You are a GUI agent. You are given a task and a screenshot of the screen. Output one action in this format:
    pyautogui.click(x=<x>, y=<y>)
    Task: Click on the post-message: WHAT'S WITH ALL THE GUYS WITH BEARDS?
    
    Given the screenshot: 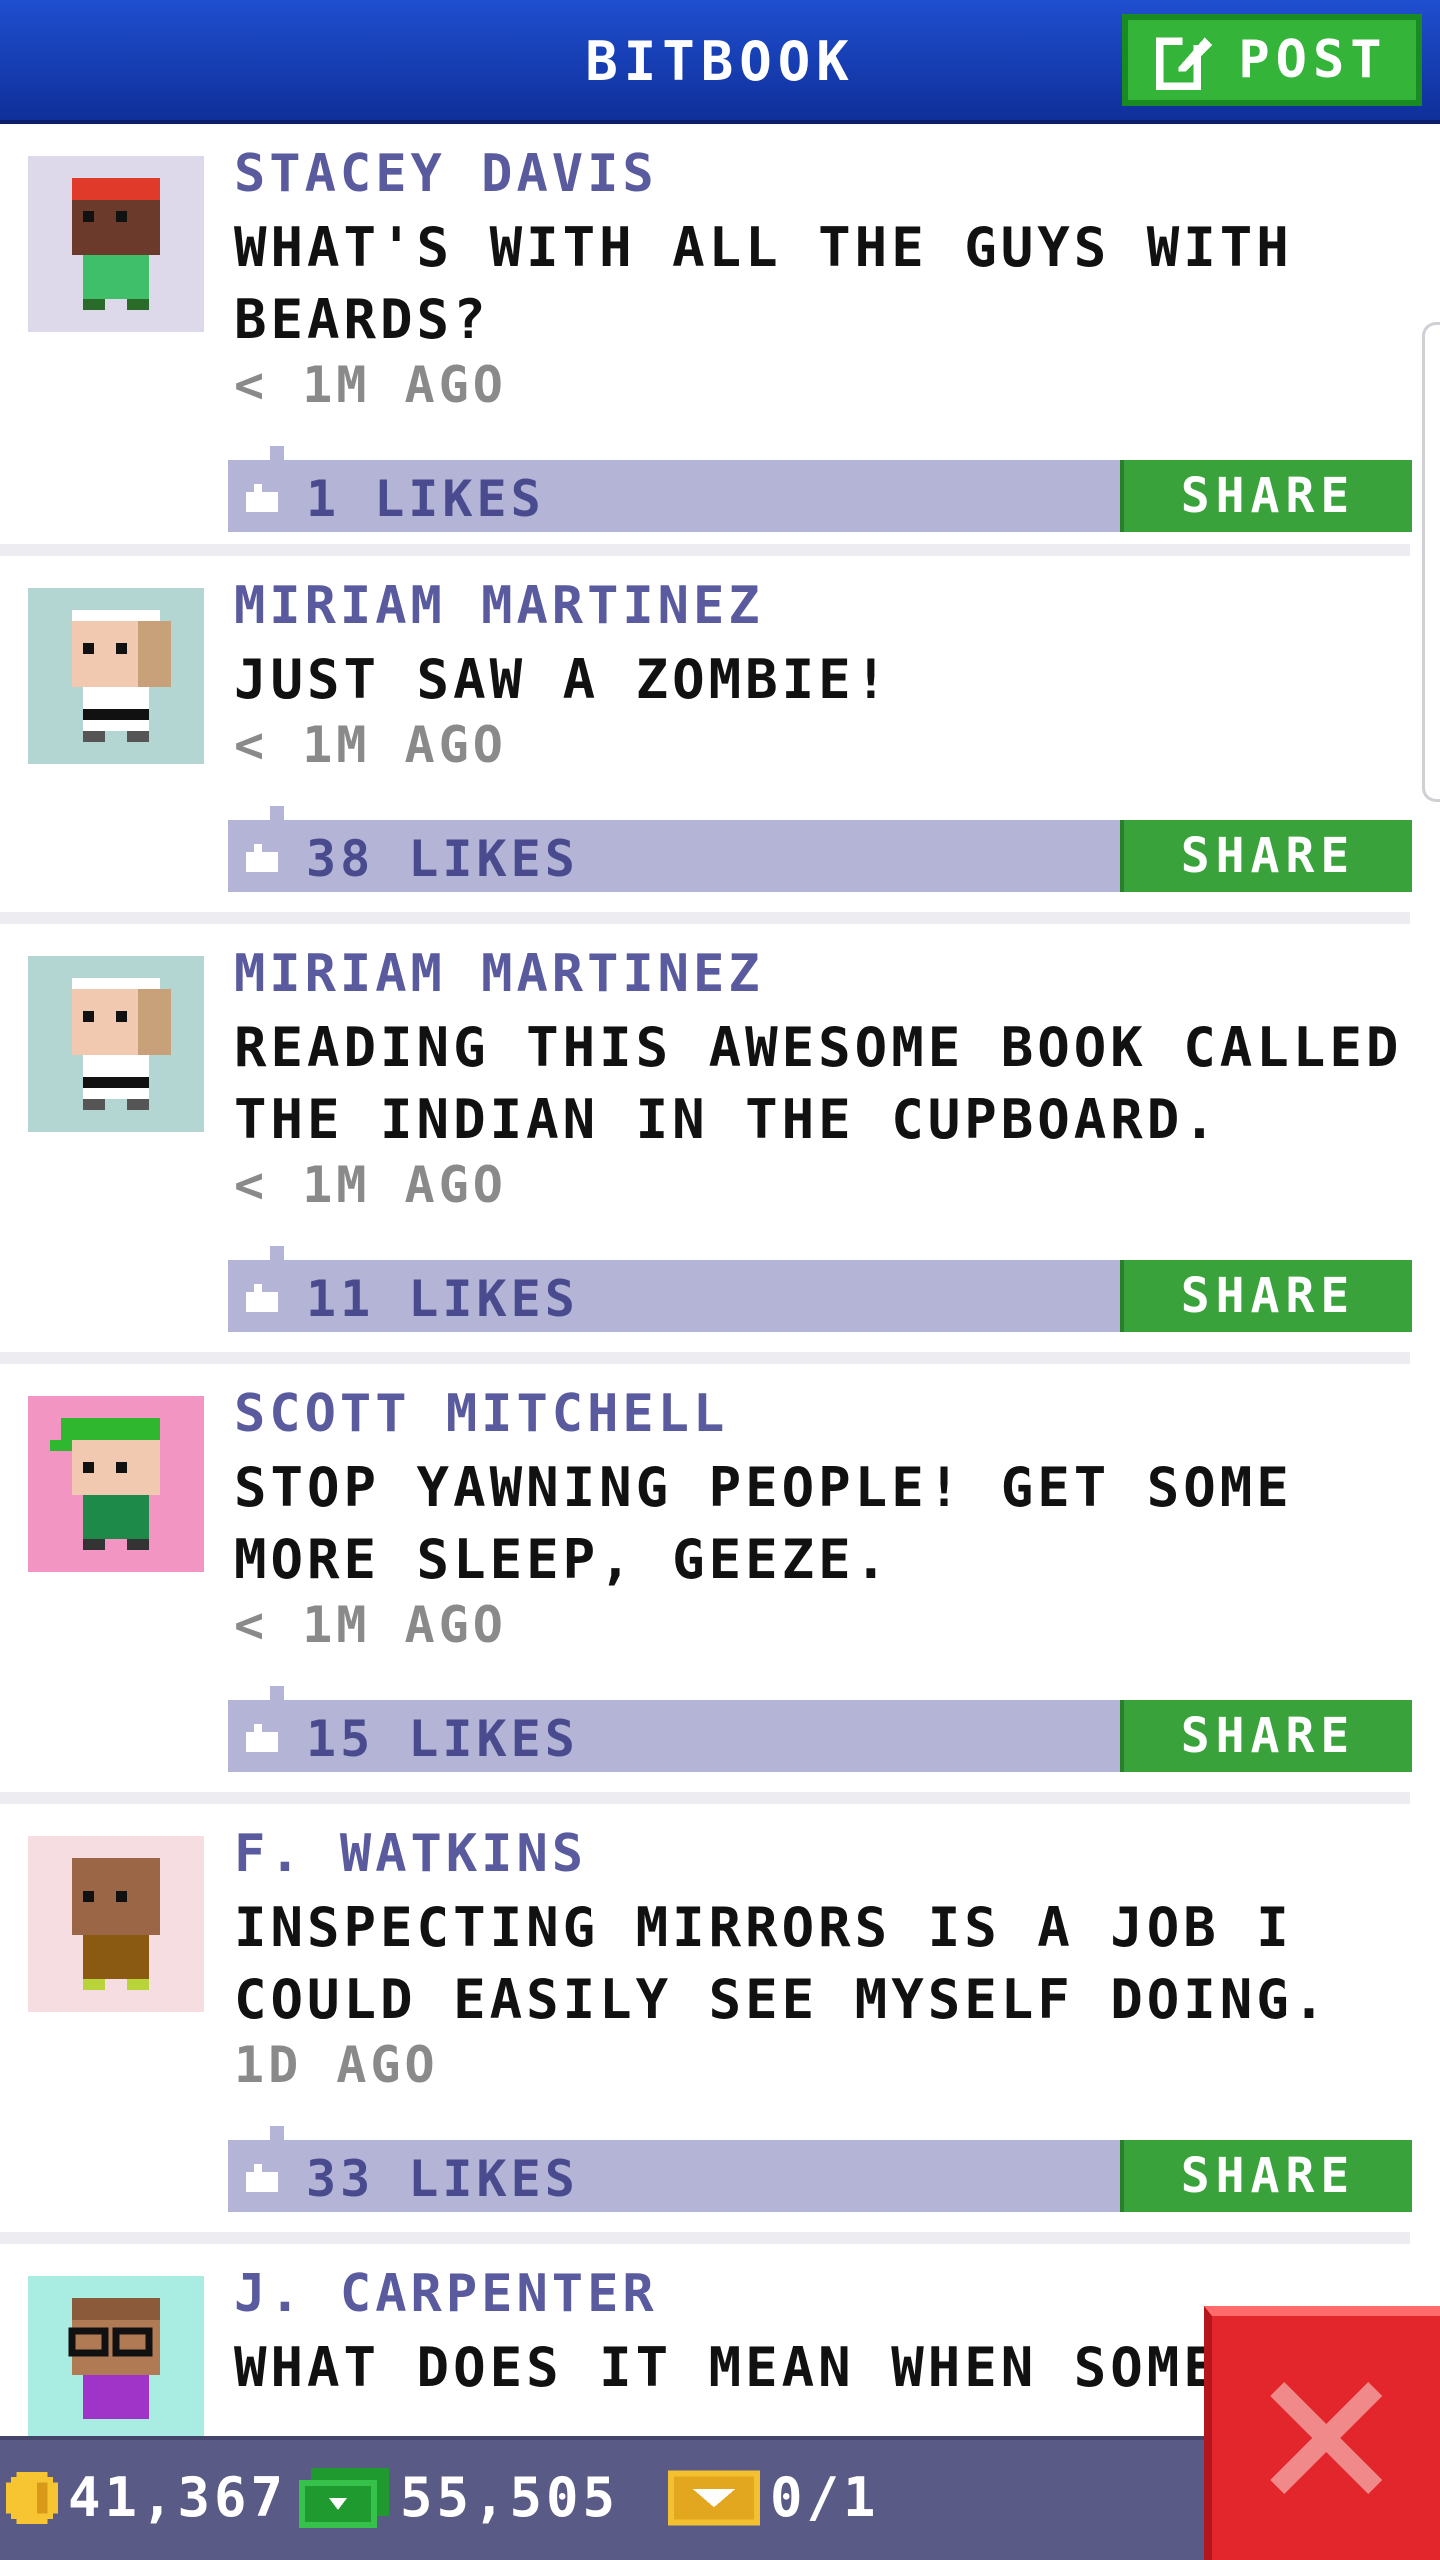 What is the action you would take?
    pyautogui.click(x=763, y=283)
    